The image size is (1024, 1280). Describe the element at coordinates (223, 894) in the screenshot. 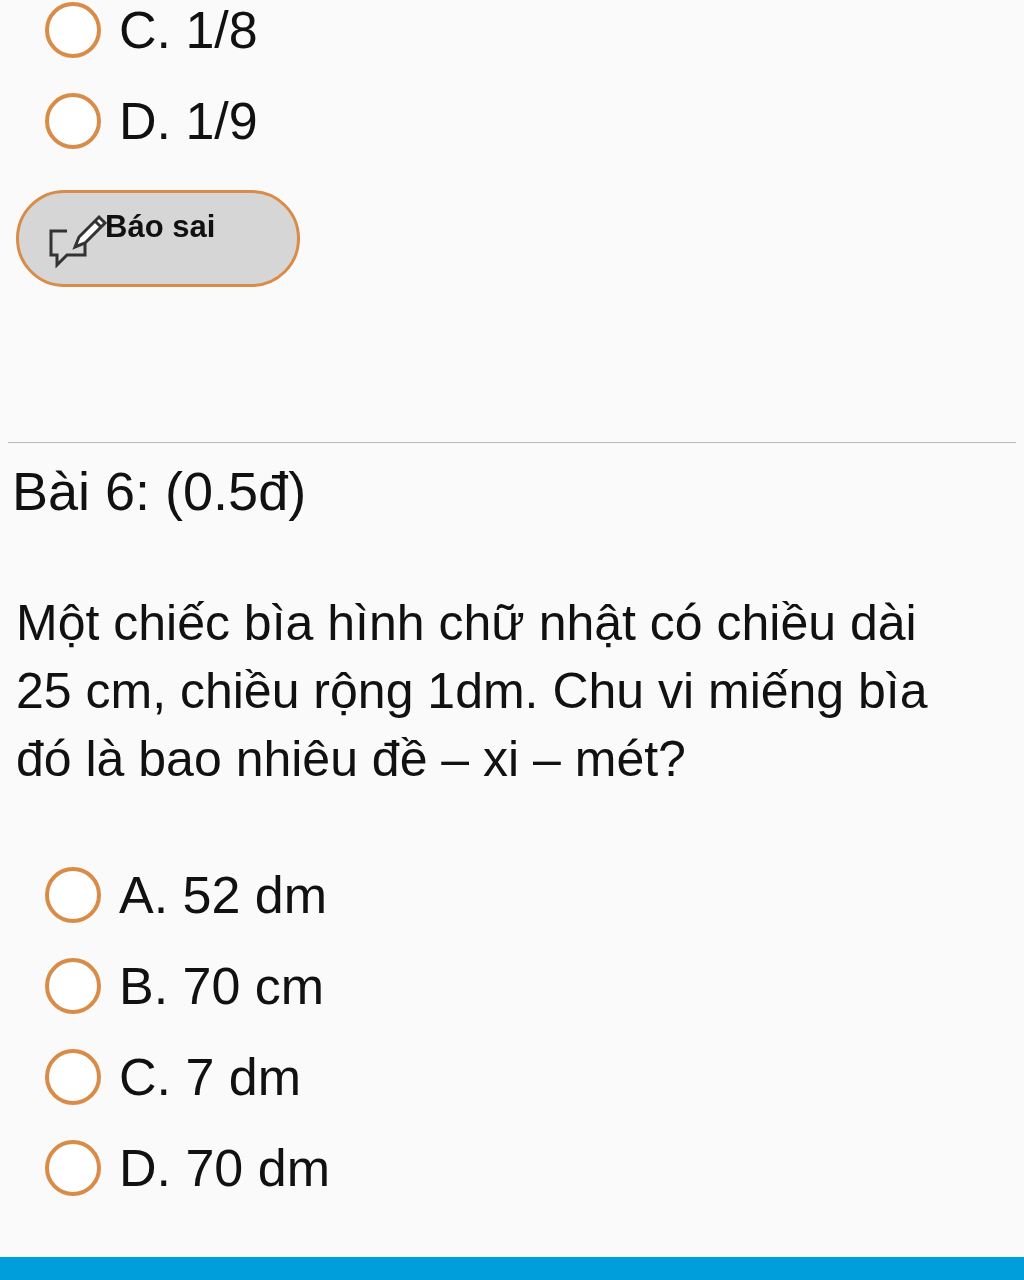

I see `option-label: A. 52 dm` at that location.